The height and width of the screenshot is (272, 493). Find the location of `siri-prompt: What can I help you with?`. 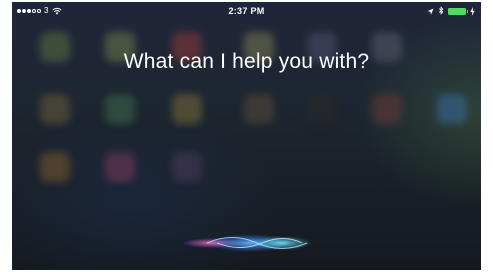

siri-prompt: What can I help you with? is located at coordinates (246, 61).